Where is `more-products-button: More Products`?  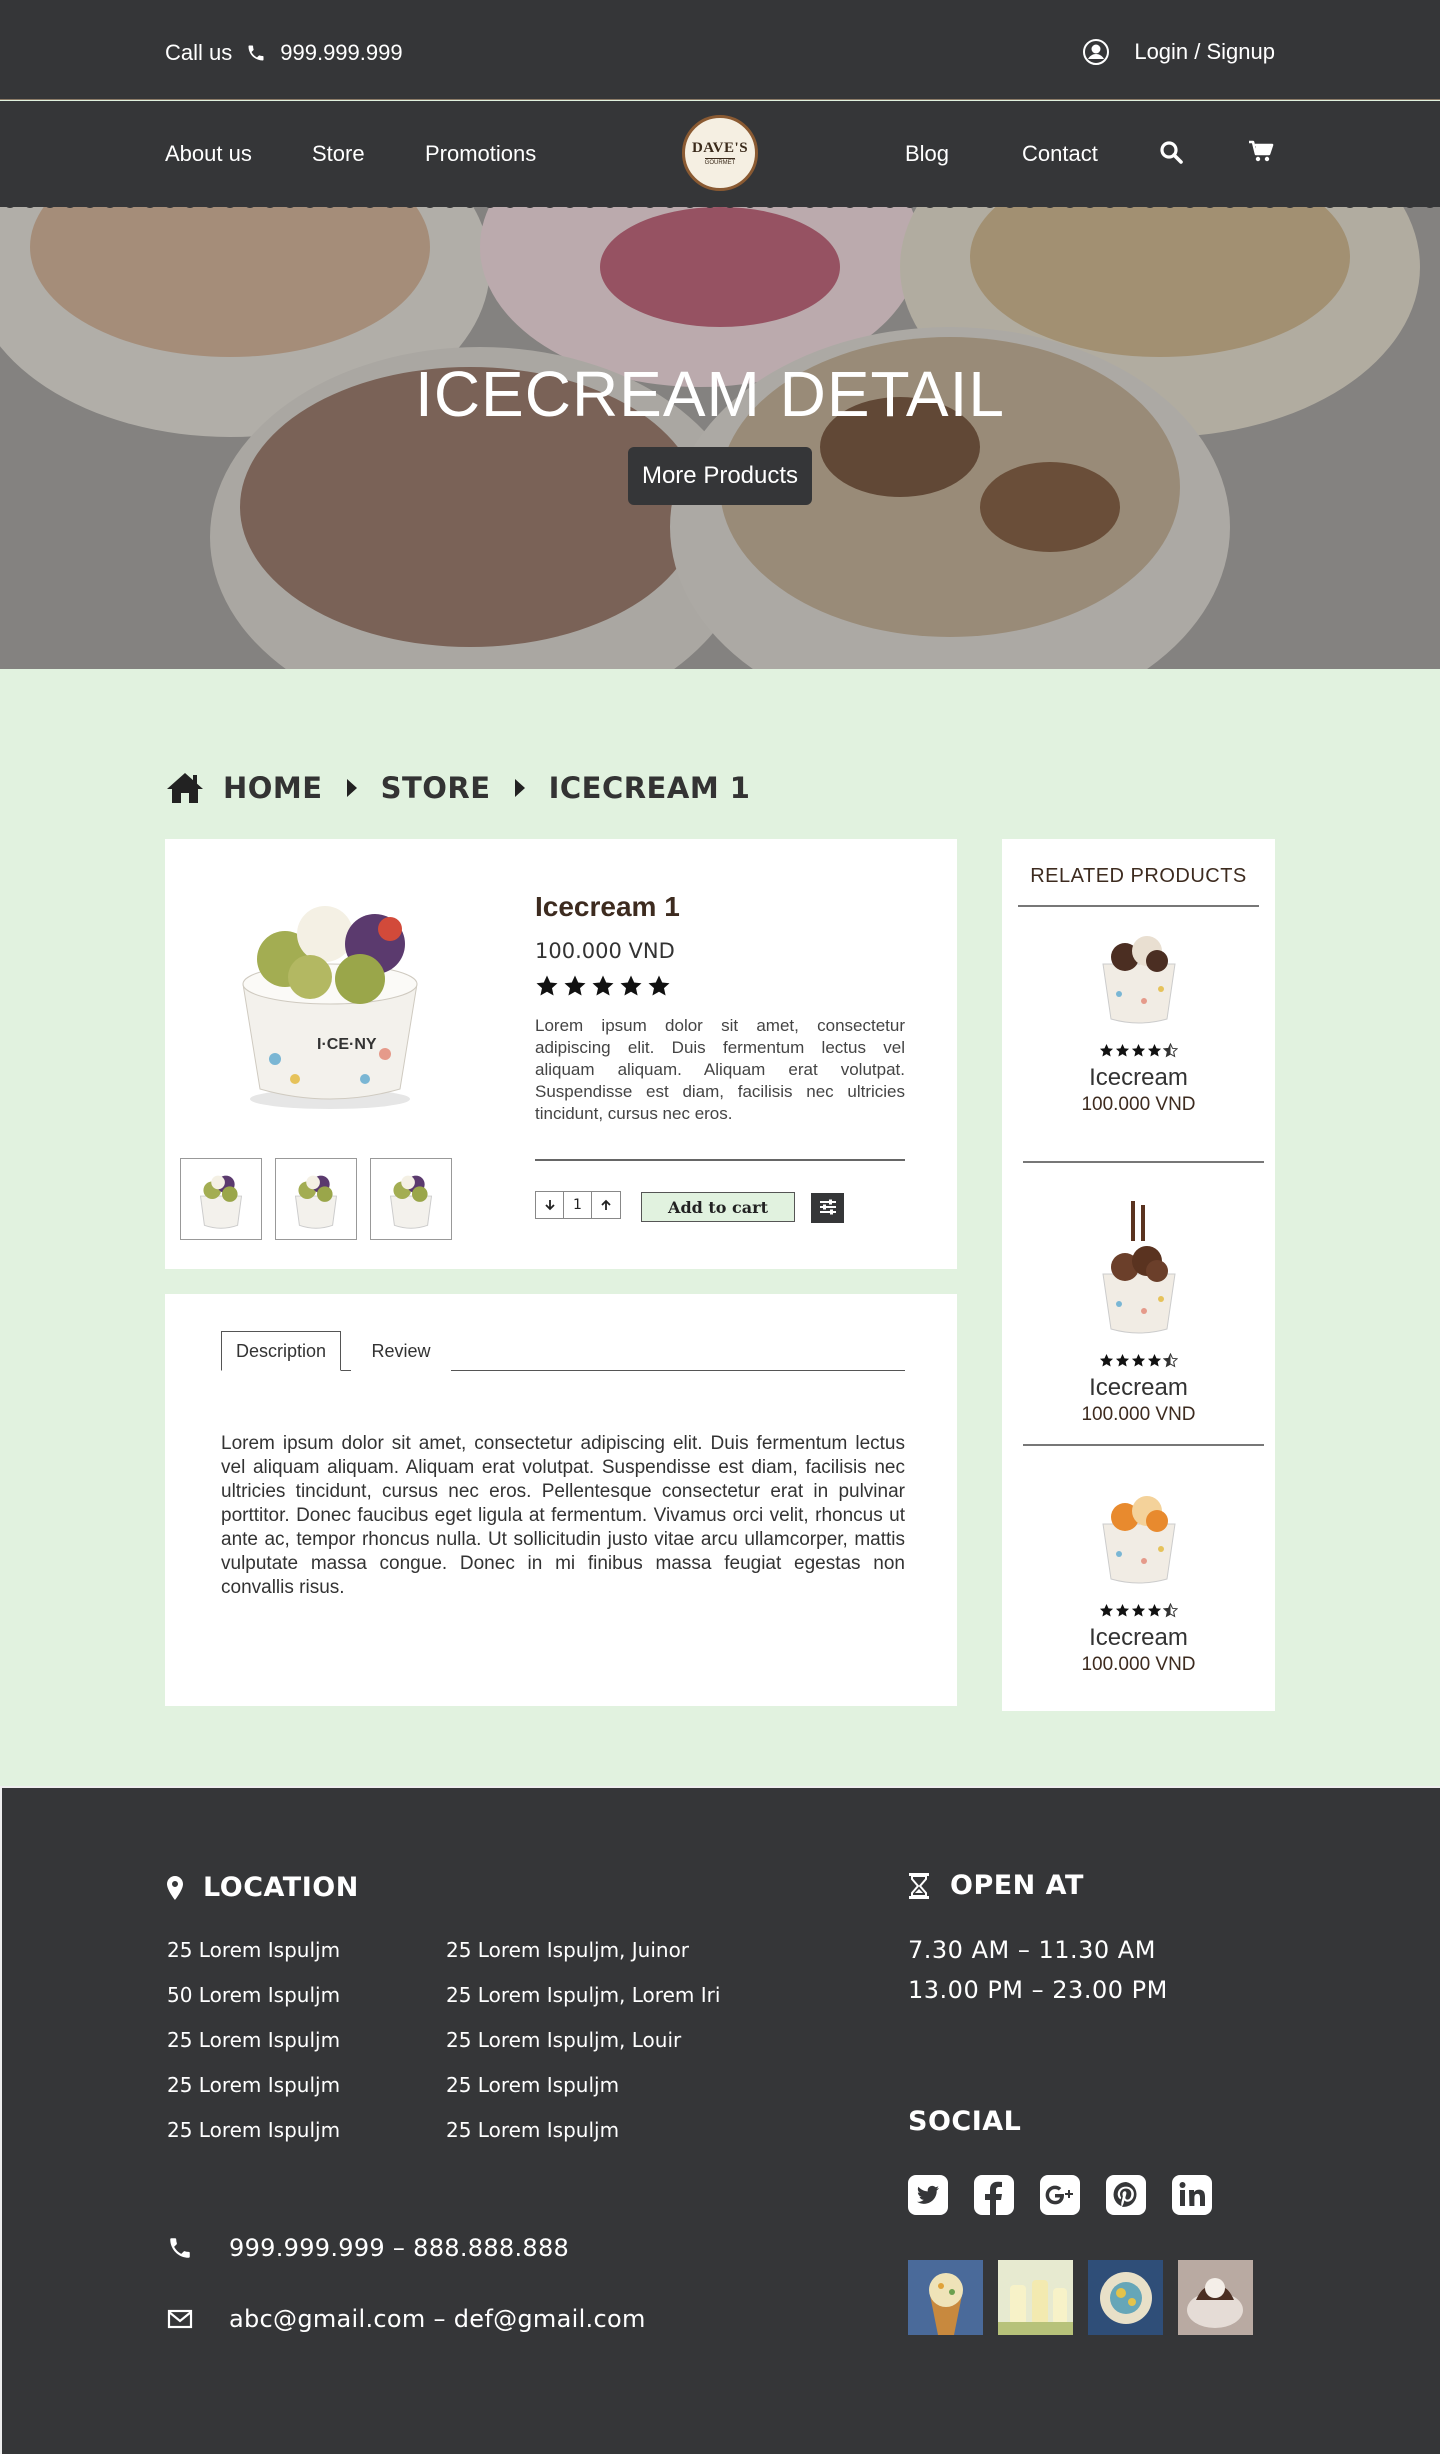 more-products-button: More Products is located at coordinates (720, 476).